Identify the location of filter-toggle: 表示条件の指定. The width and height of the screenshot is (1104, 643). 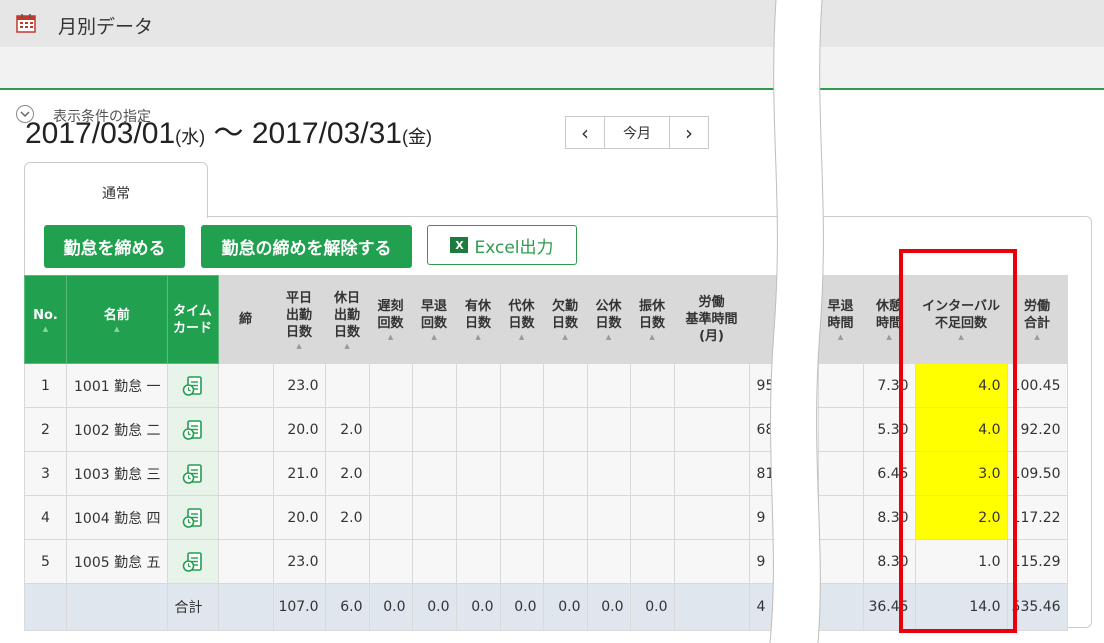
(552, 86).